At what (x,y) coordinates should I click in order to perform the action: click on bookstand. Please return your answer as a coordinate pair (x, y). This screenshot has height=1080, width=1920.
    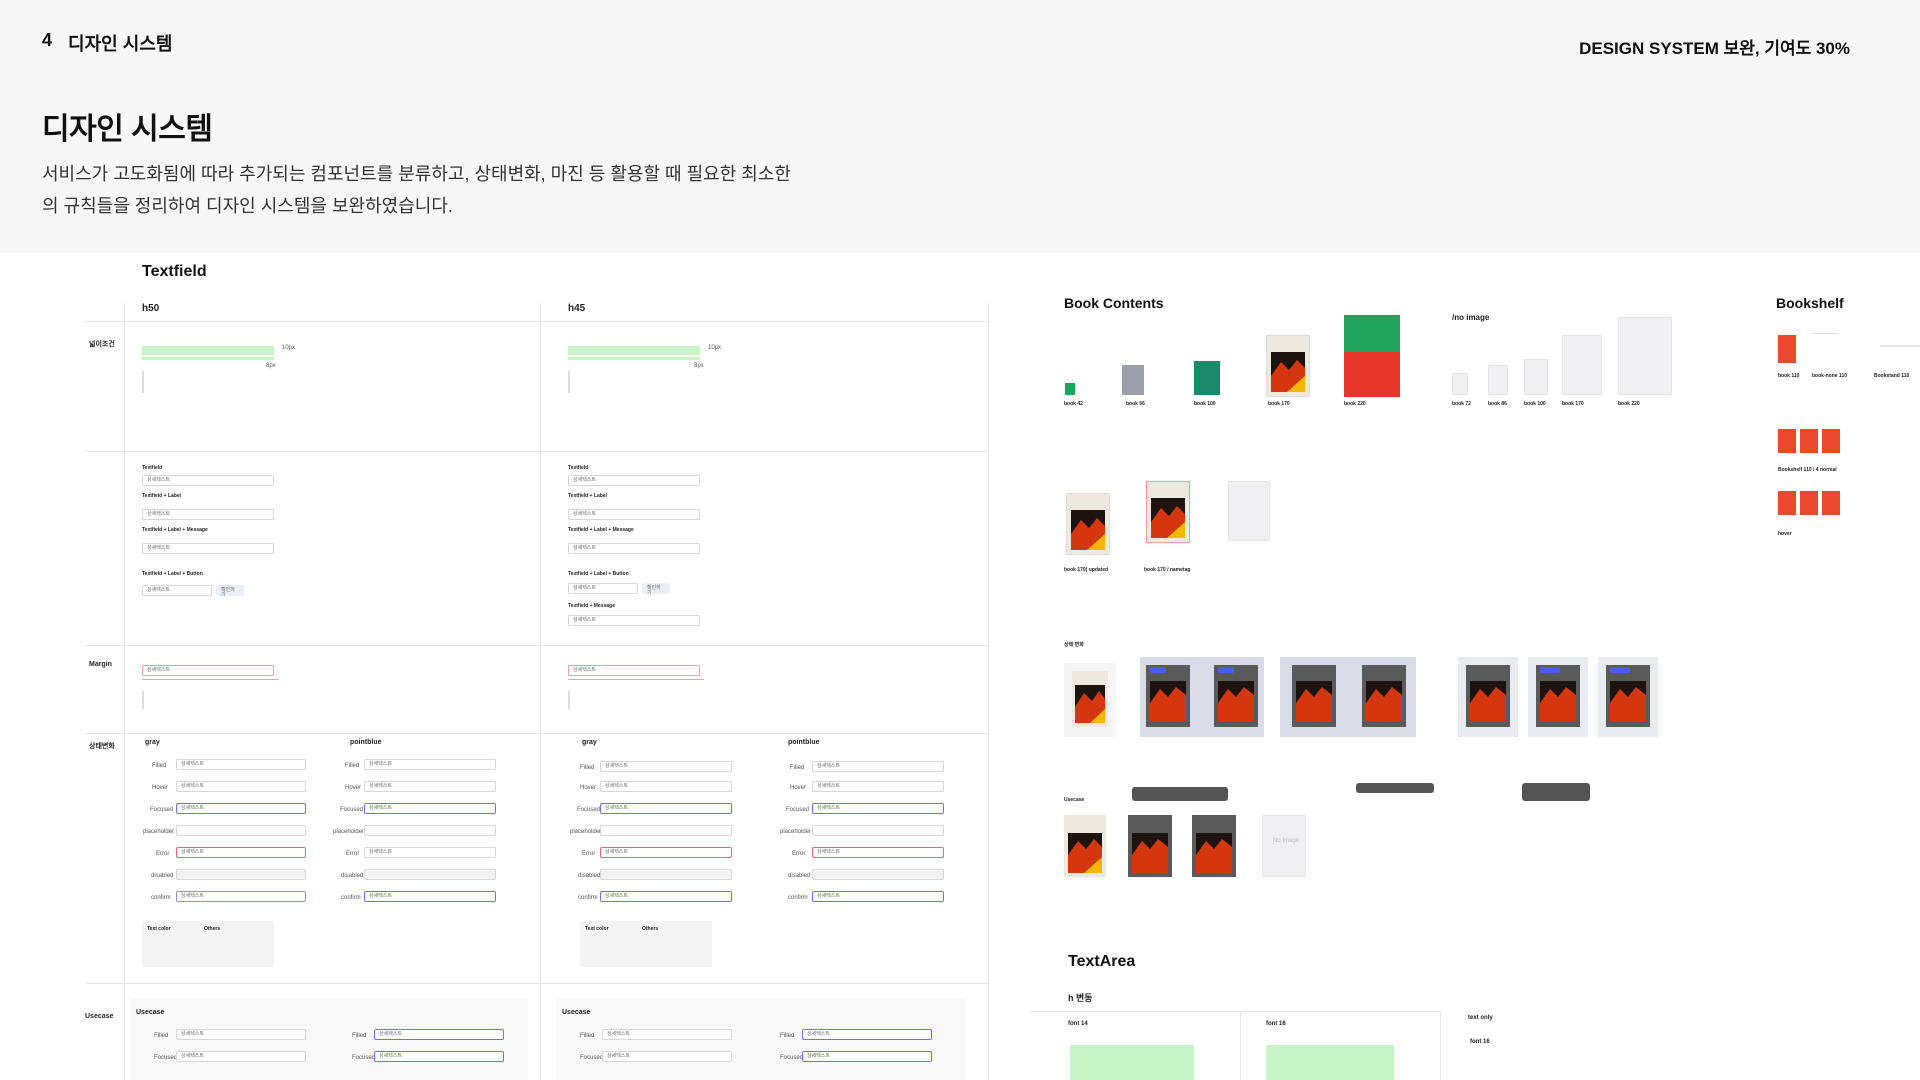
    Looking at the image, I should click on (1900, 346).